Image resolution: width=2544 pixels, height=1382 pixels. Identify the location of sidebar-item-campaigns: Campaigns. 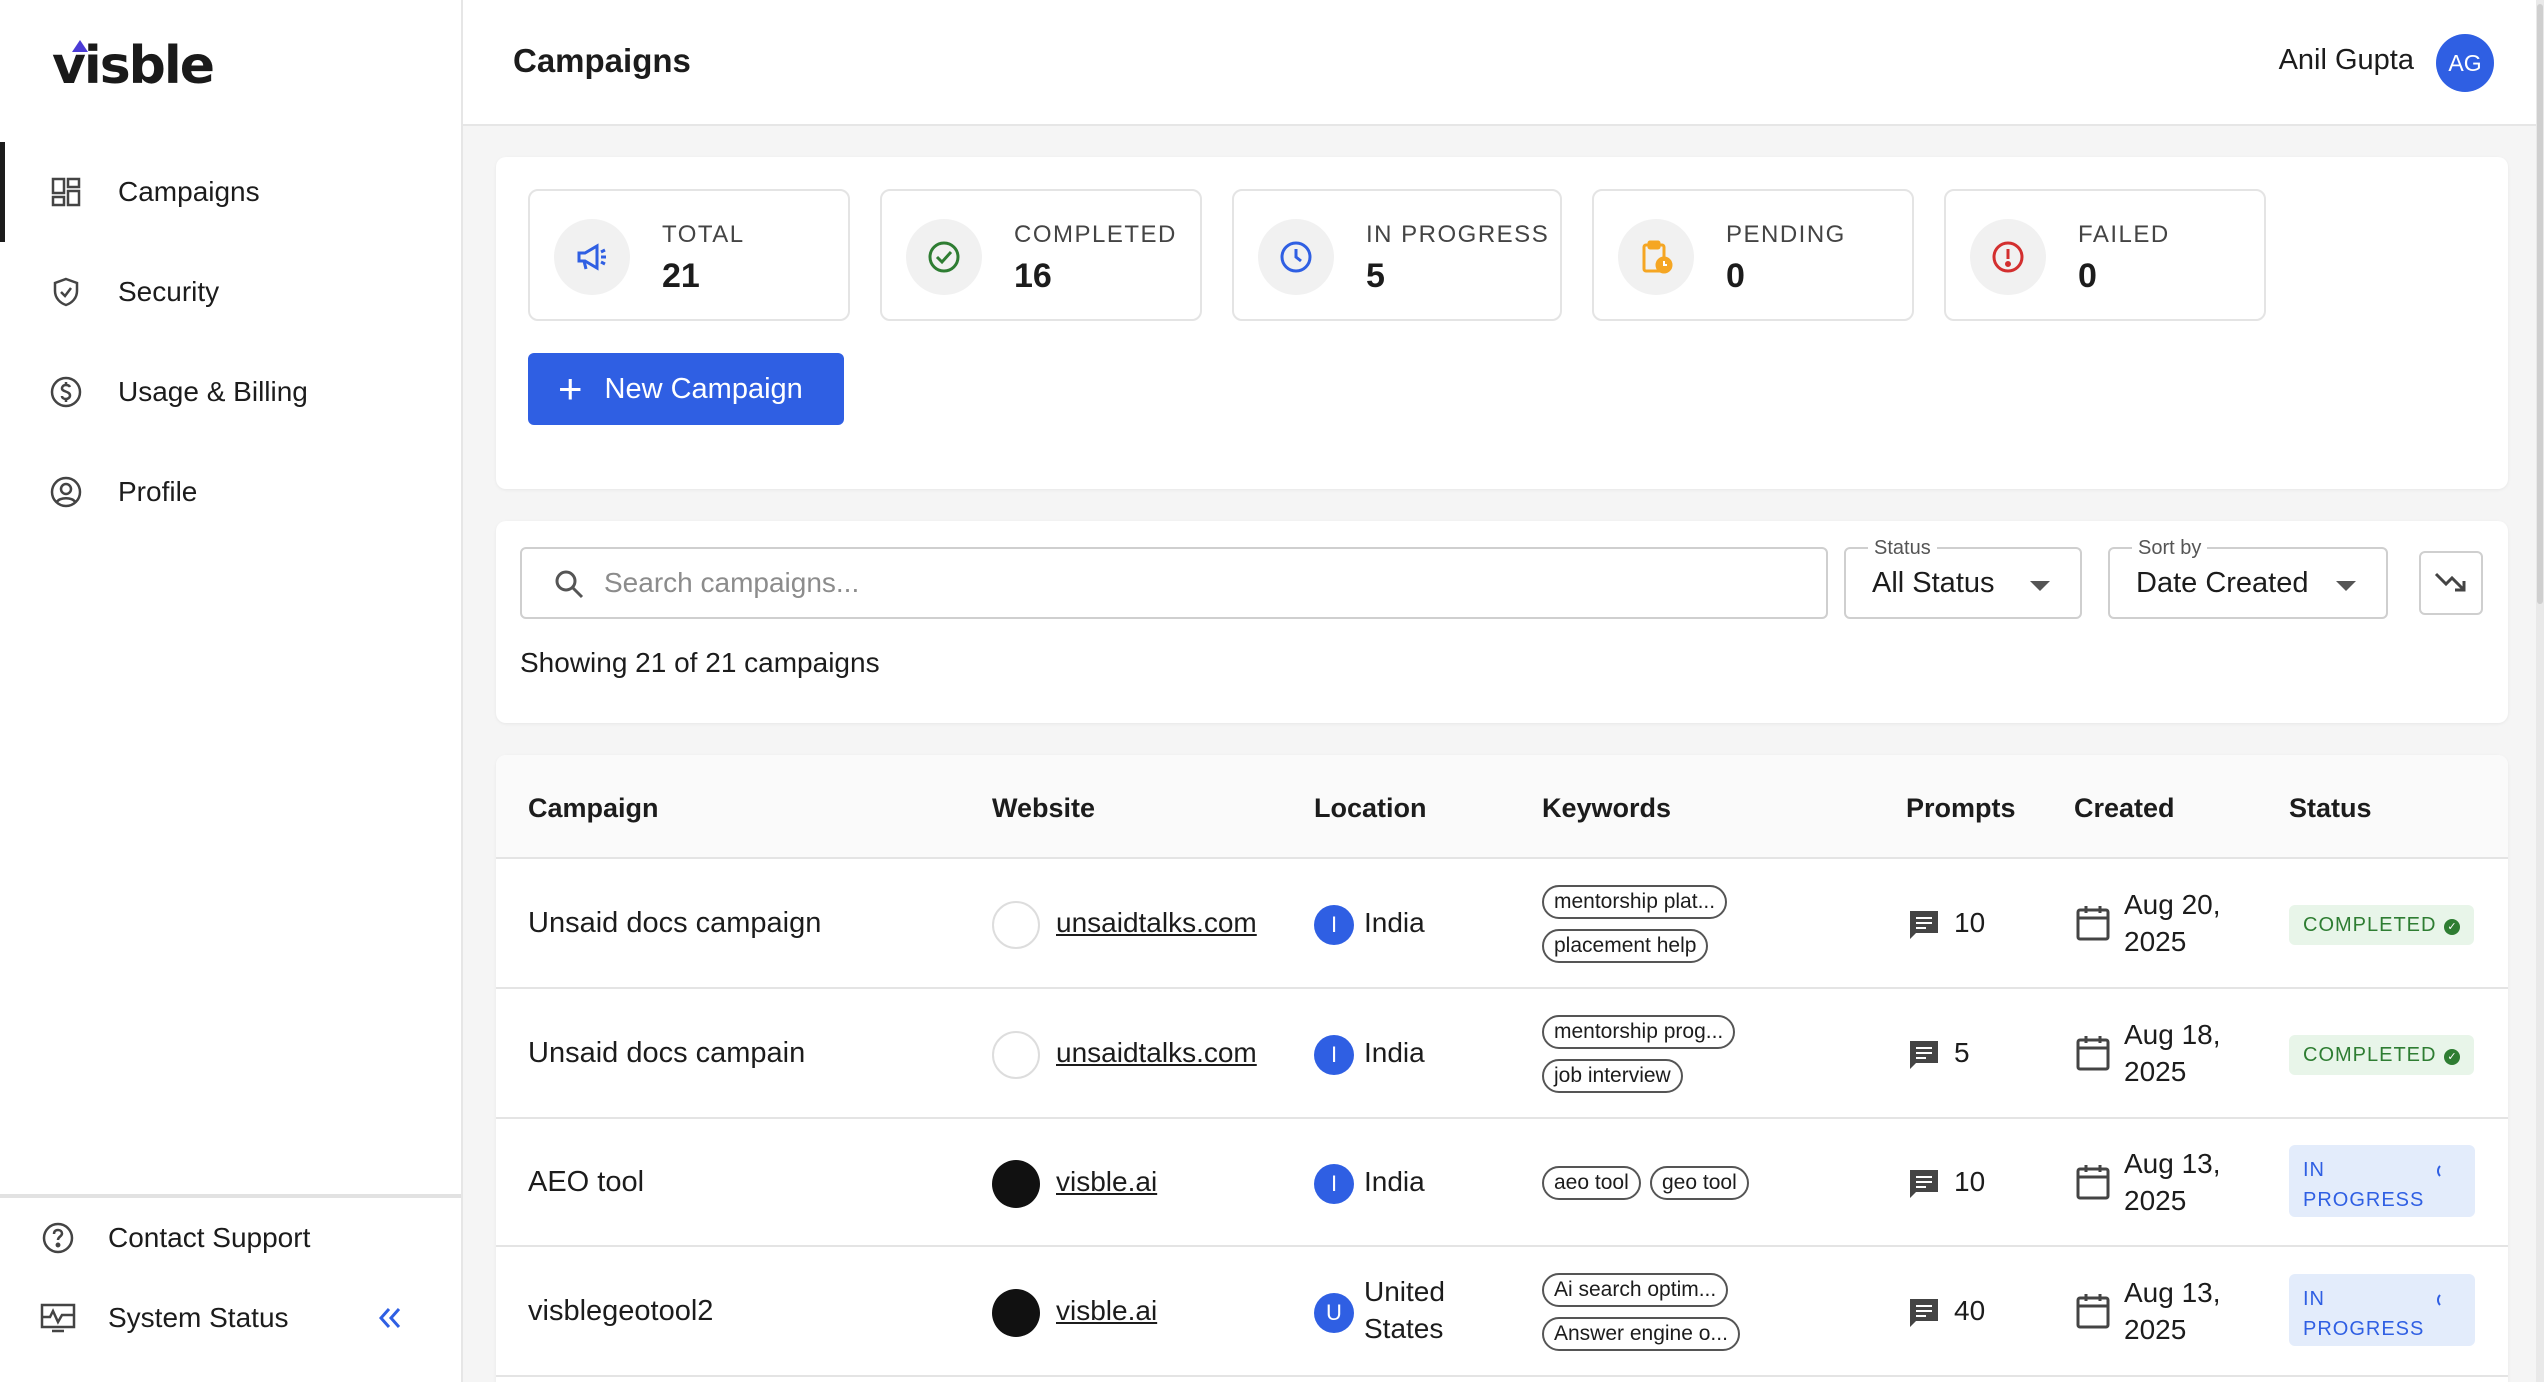
(230, 192).